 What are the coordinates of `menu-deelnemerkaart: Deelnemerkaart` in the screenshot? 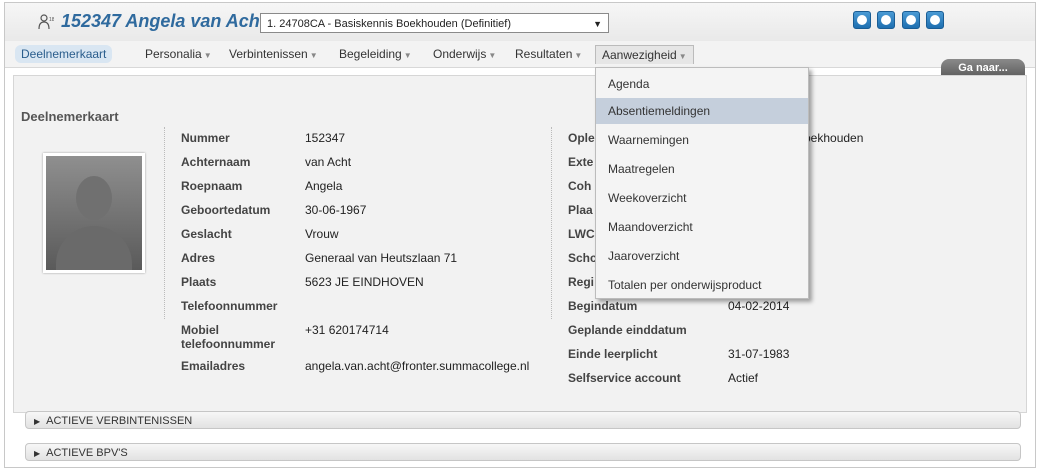 It's located at (64, 54).